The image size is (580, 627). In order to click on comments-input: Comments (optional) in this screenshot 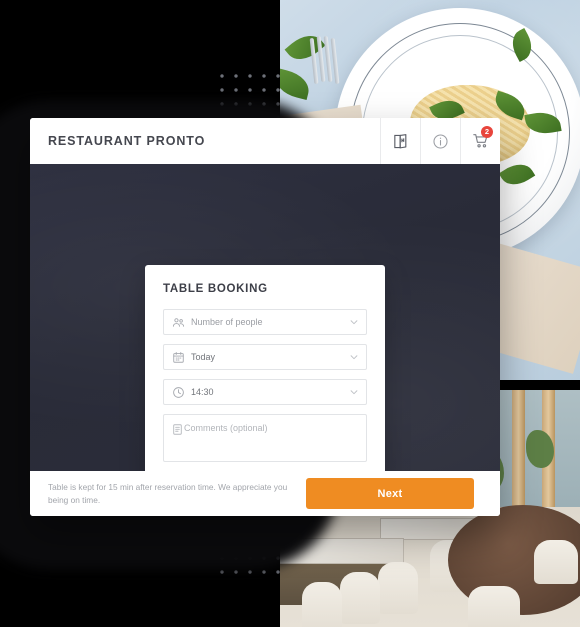, I will do `click(265, 438)`.